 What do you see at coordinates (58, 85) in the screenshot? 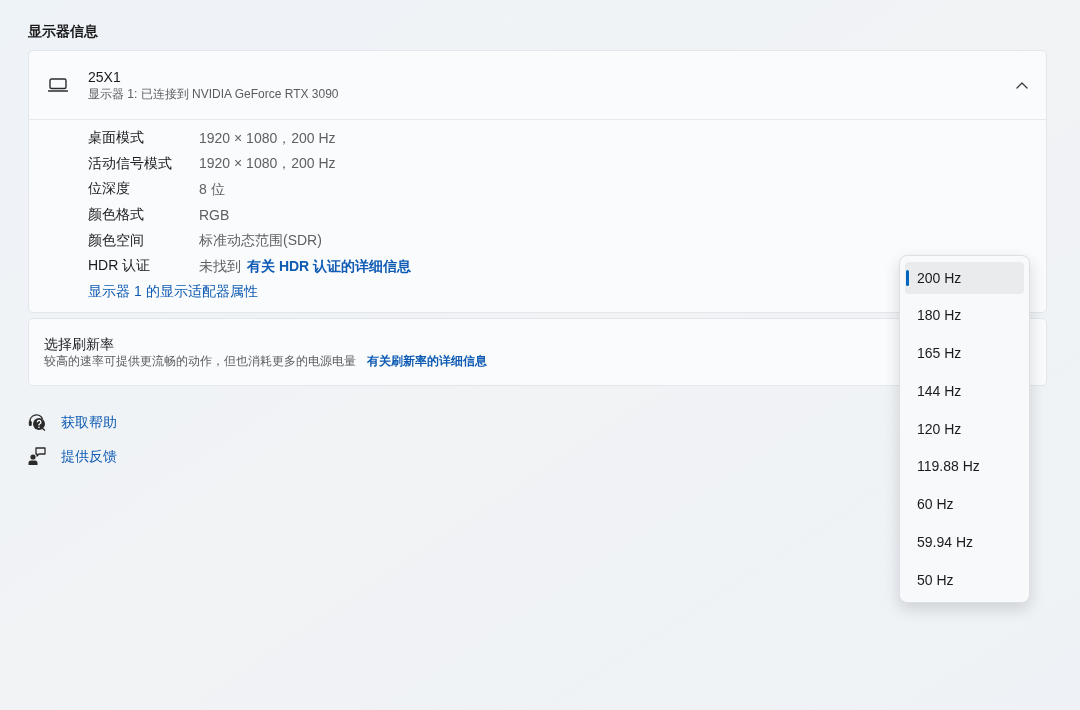
I see `laptop-icon` at bounding box center [58, 85].